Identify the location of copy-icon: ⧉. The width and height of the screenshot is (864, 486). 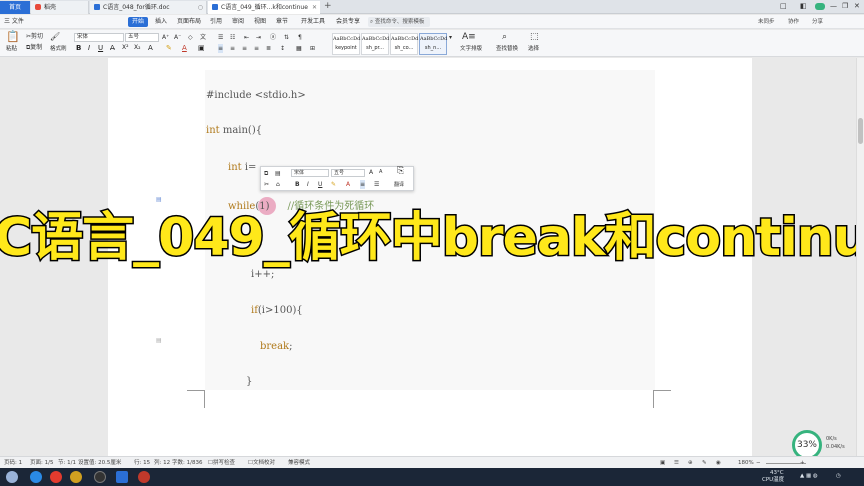
(266, 173).